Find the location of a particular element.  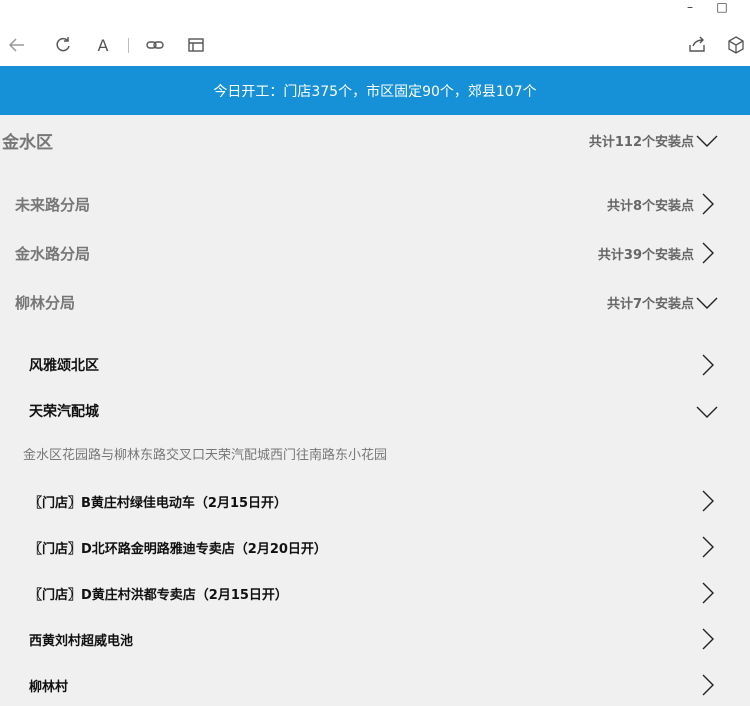

shop-row: 柳林村 is located at coordinates (375, 685).